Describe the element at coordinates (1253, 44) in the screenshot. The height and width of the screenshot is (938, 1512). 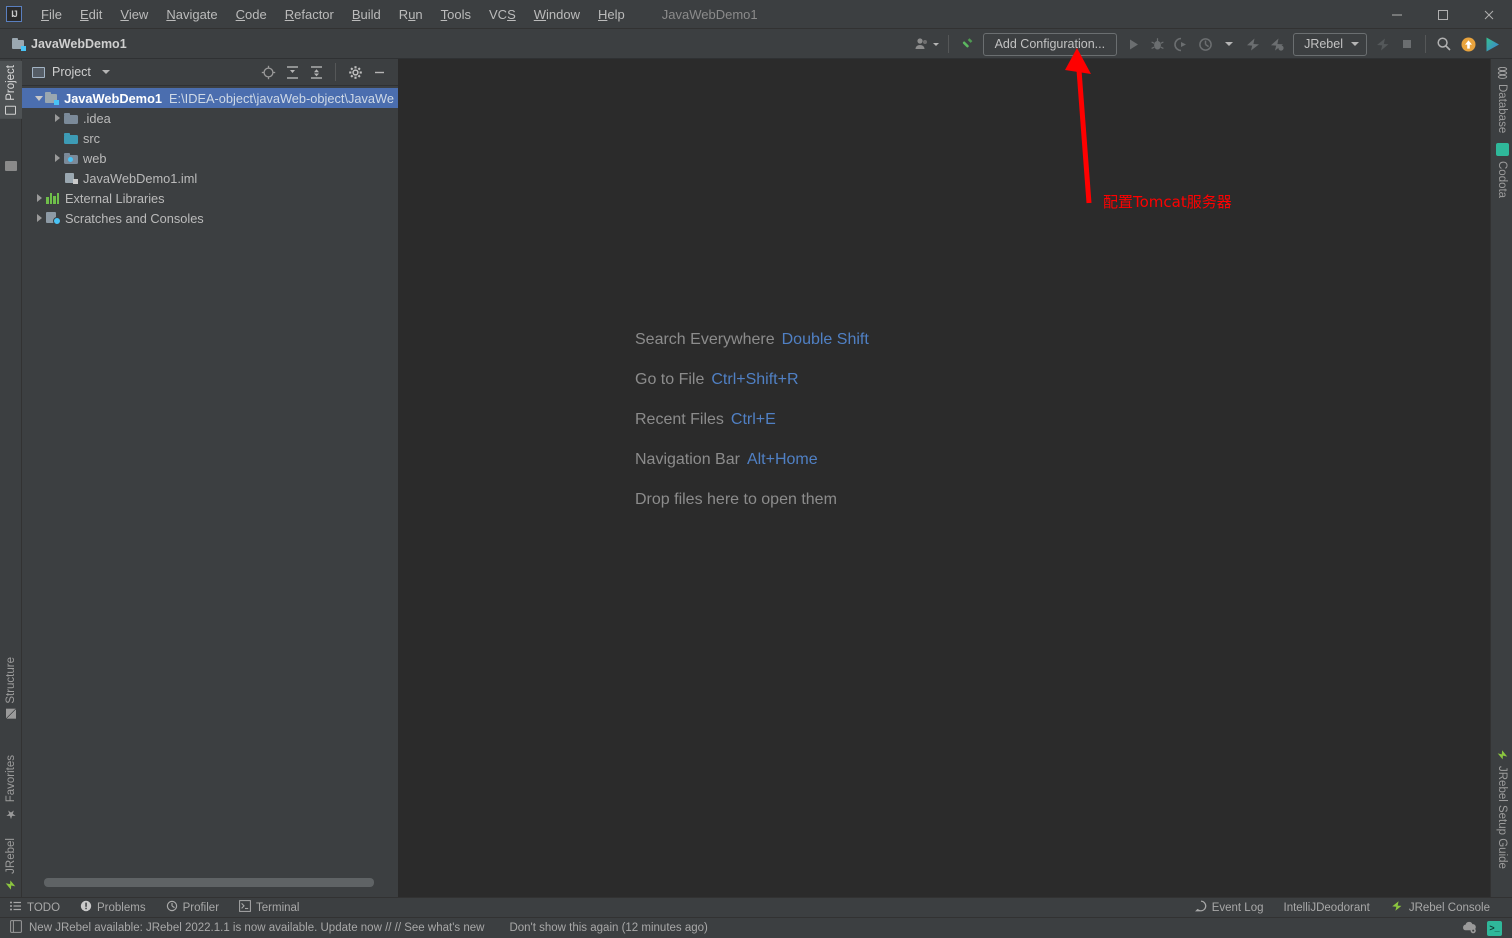
I see `jrebel-run-icon` at that location.